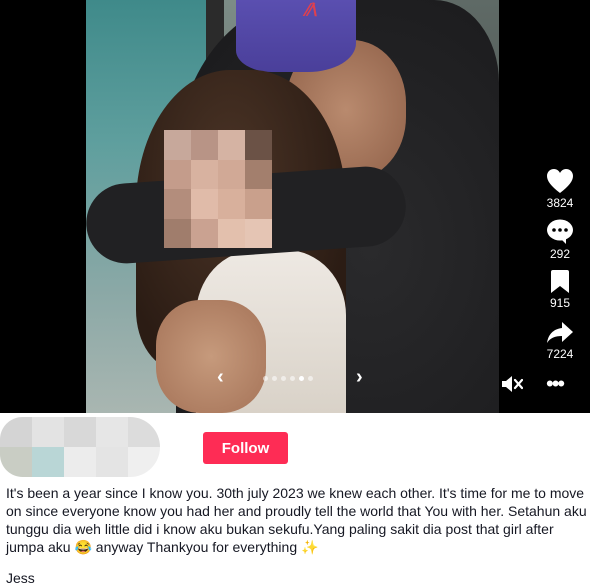 Image resolution: width=590 pixels, height=586 pixels. I want to click on comment-count: 292, so click(560, 254).